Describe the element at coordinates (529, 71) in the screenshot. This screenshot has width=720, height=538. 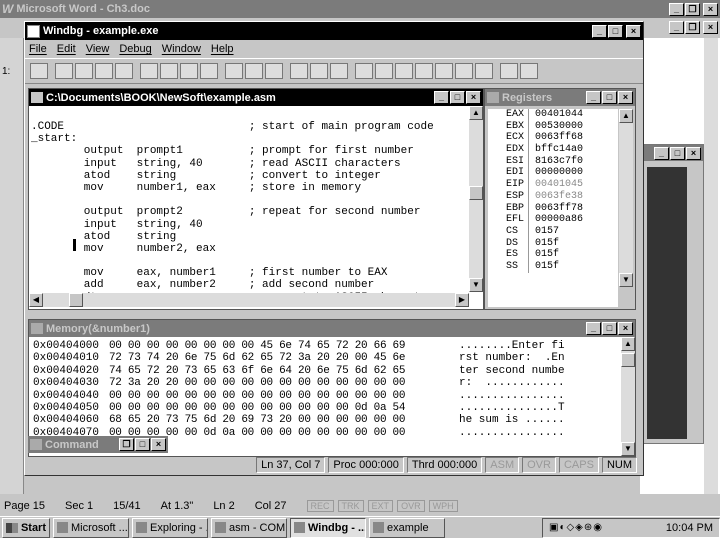
I see `font-icon` at that location.